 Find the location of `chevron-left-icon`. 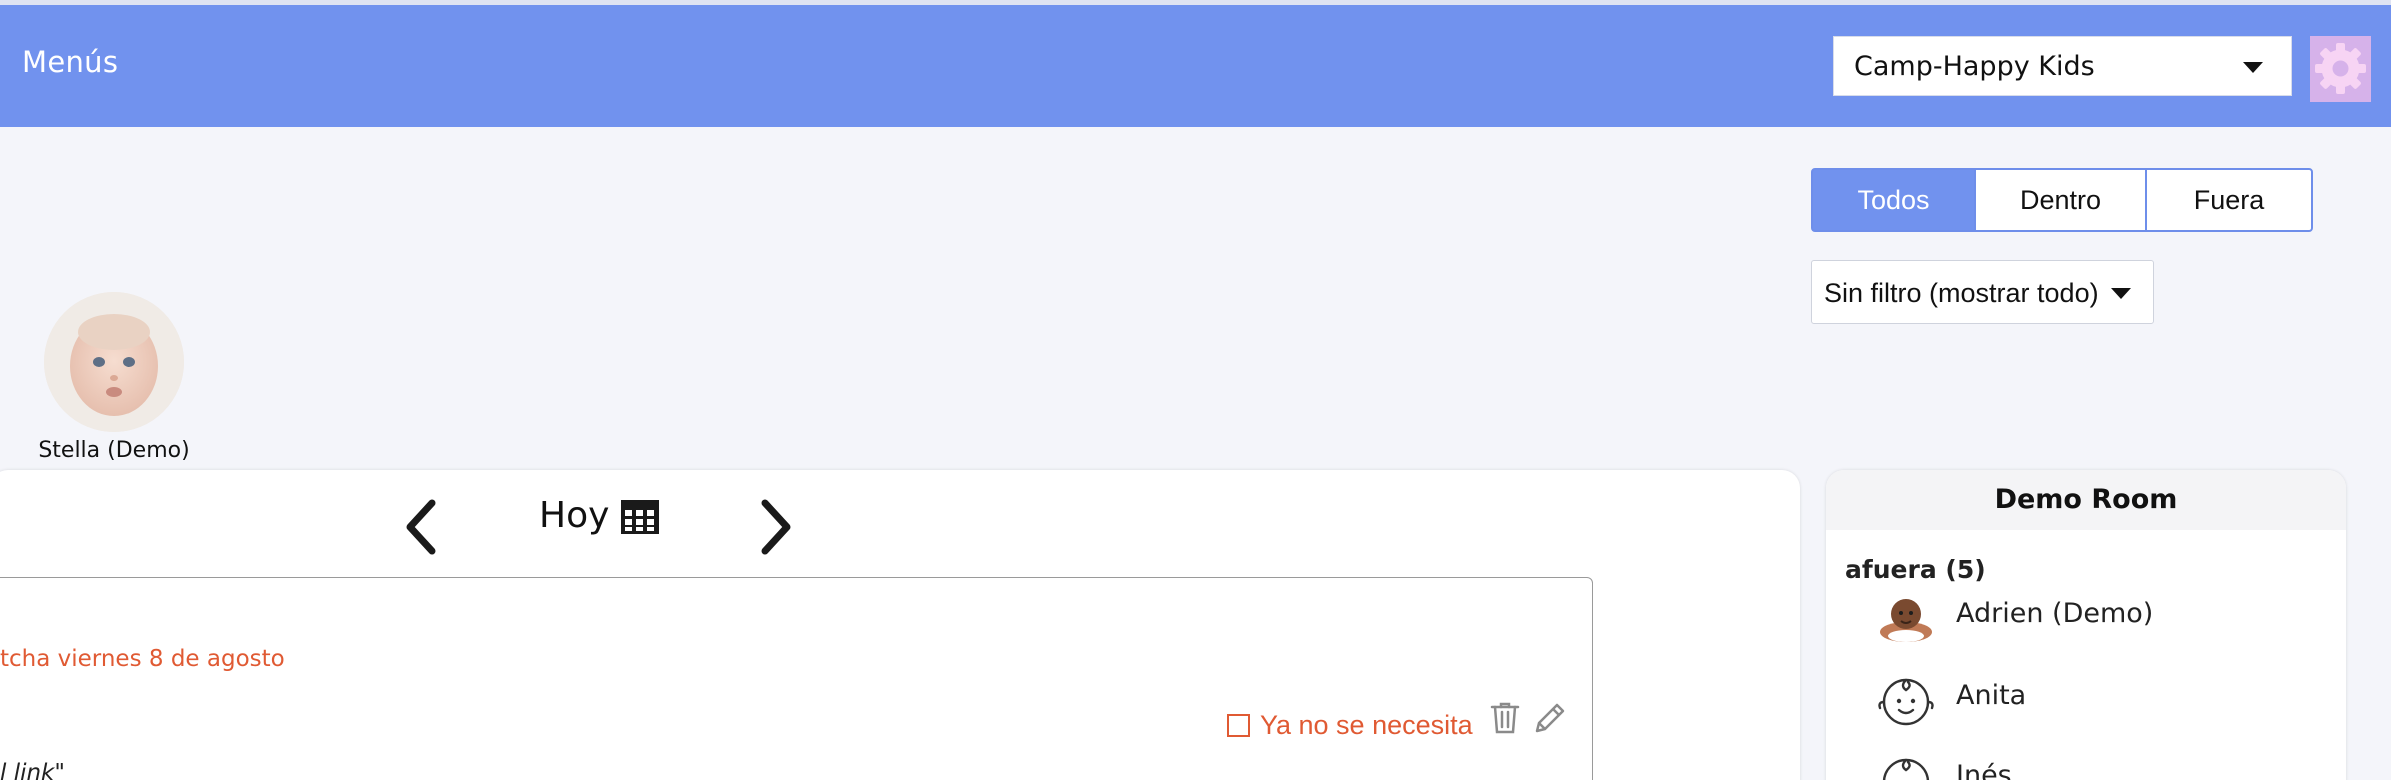

chevron-left-icon is located at coordinates (421, 527).